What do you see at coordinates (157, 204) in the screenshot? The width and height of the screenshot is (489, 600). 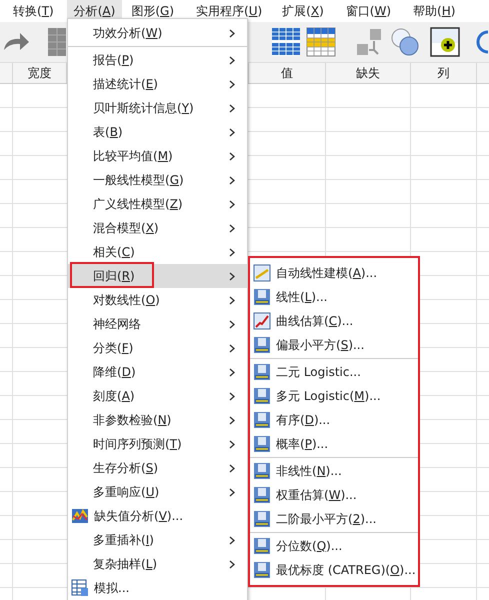 I see `menu-entry: 广义线性模型(Z)` at bounding box center [157, 204].